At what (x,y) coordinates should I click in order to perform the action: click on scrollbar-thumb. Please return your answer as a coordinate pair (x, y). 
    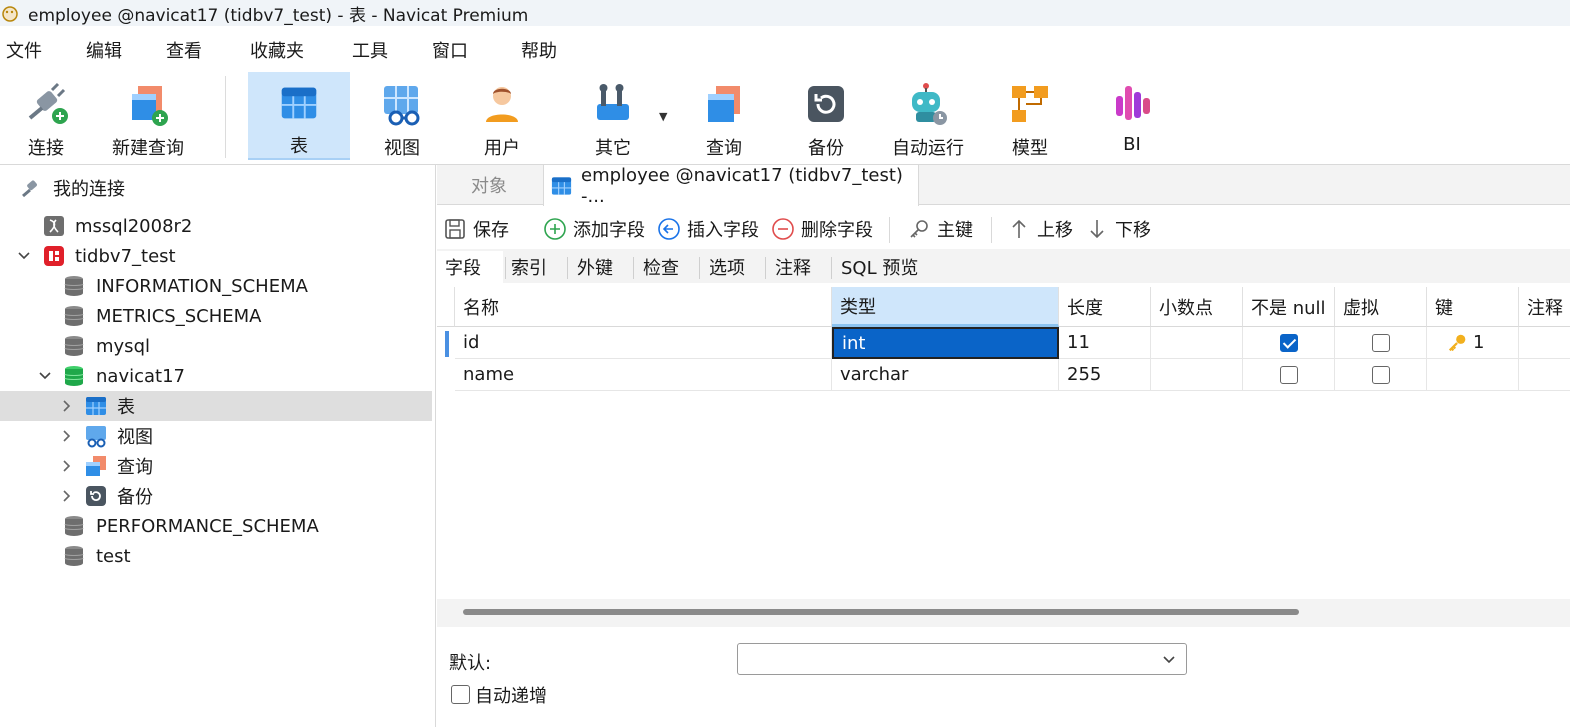
    Looking at the image, I should click on (881, 612).